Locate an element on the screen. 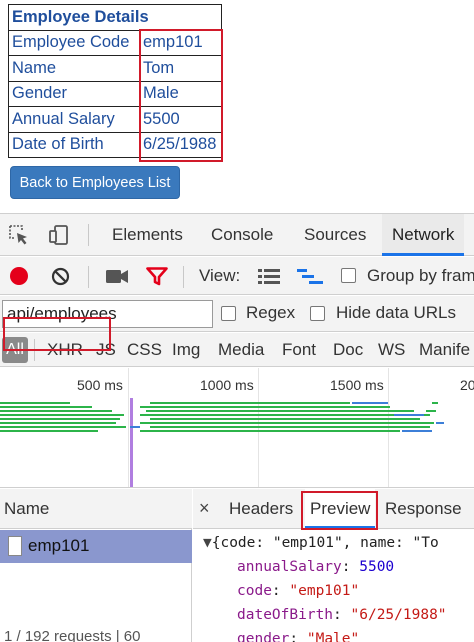  request-row-emp101: emp101 is located at coordinates (96, 546).